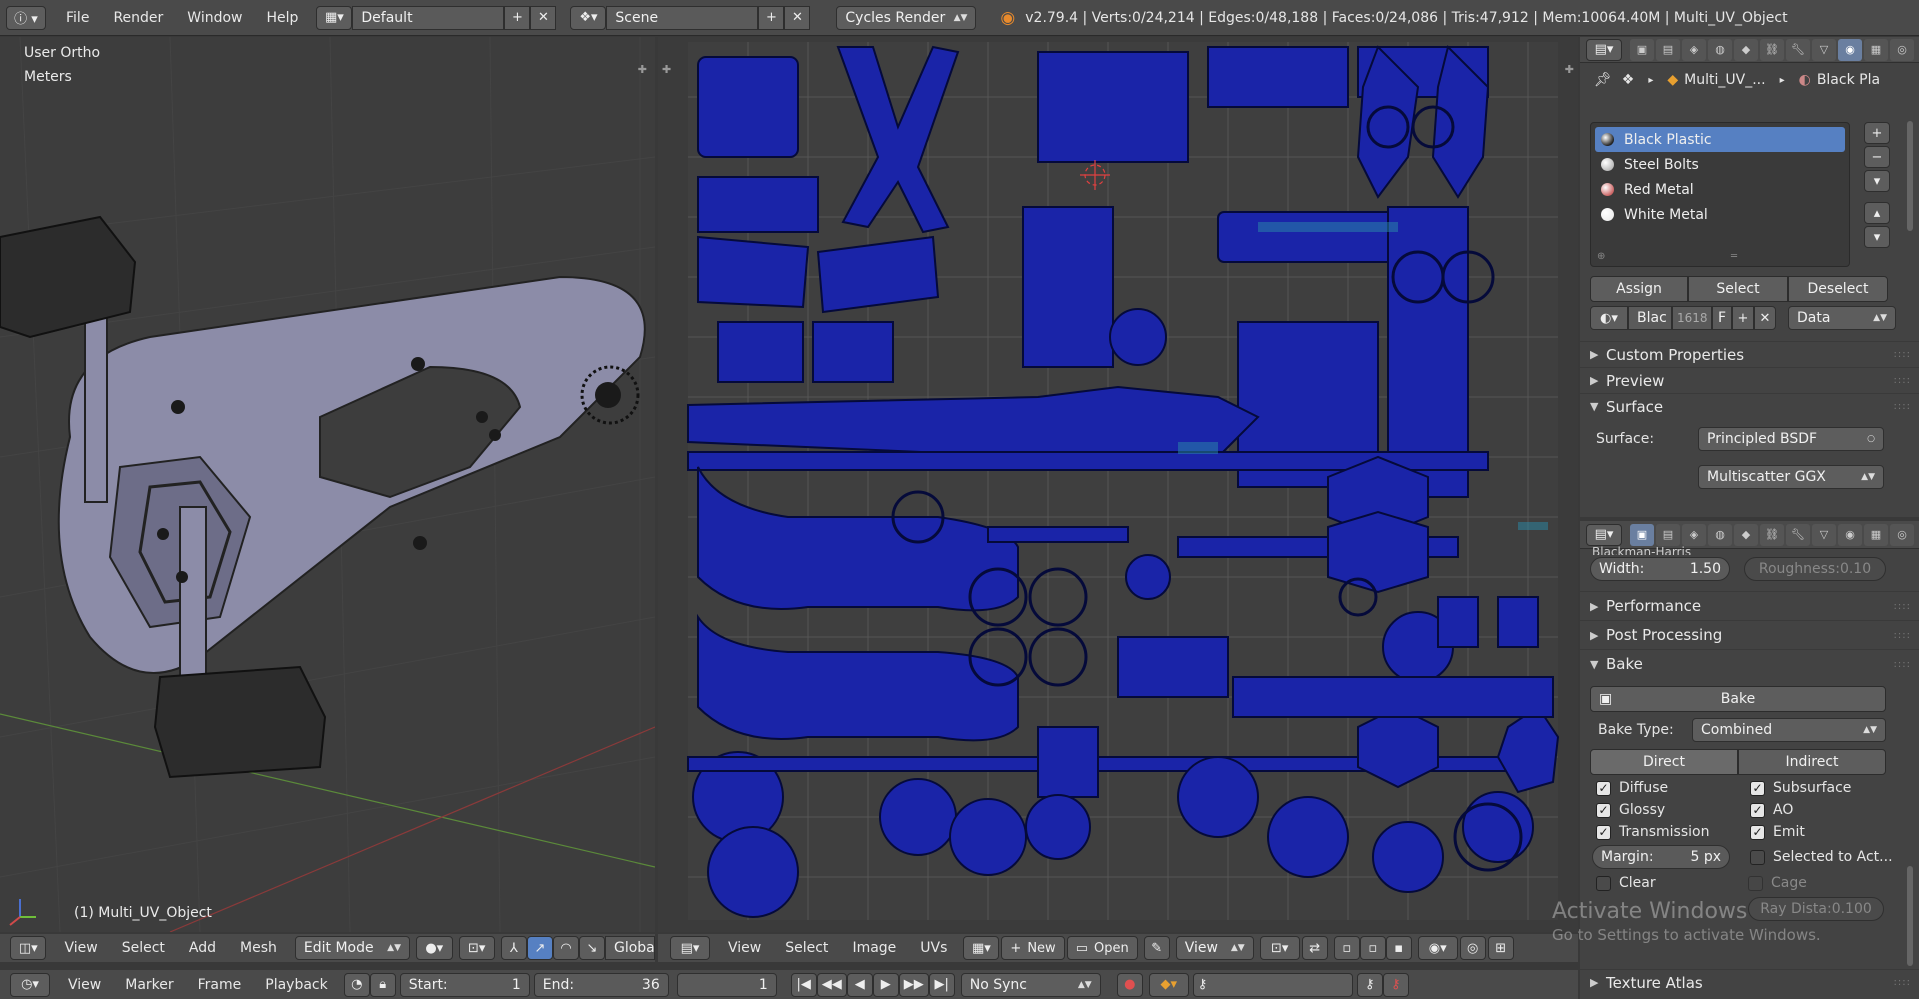 Image resolution: width=1919 pixels, height=999 pixels. What do you see at coordinates (1877, 213) in the screenshot?
I see `move-slot-up-button: ▴` at bounding box center [1877, 213].